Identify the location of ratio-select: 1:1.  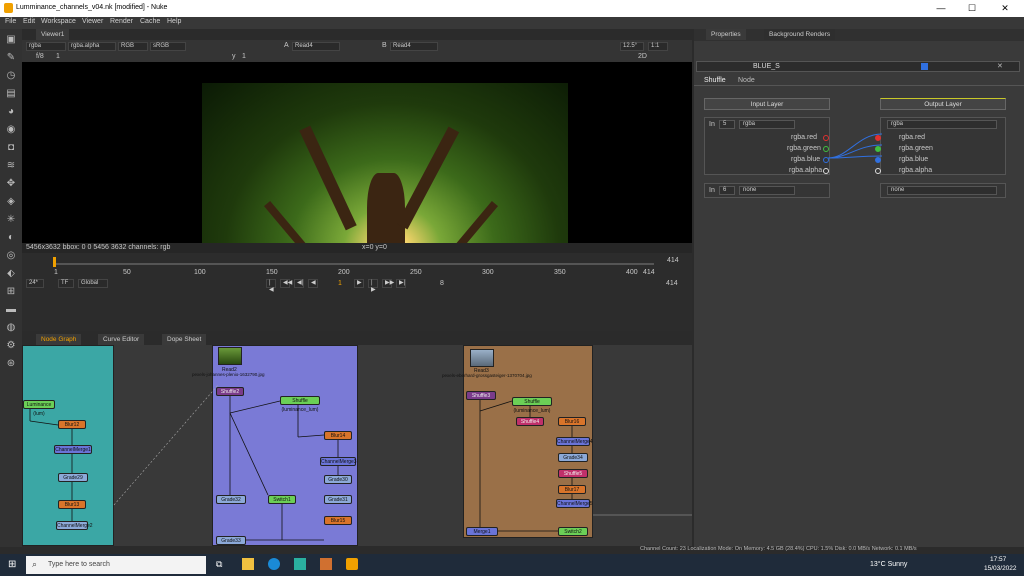
(658, 46).